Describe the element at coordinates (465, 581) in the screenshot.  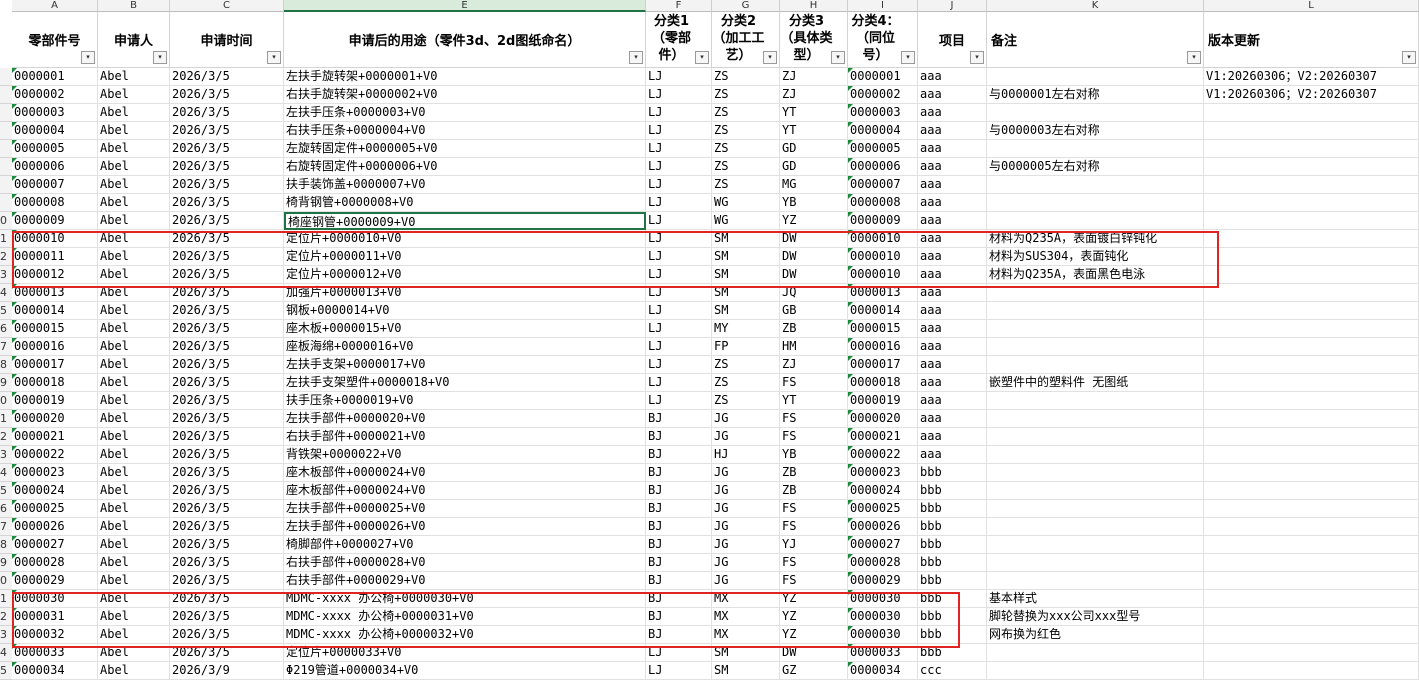
I see `table-cell: 右扶手部件+0000029+V0` at that location.